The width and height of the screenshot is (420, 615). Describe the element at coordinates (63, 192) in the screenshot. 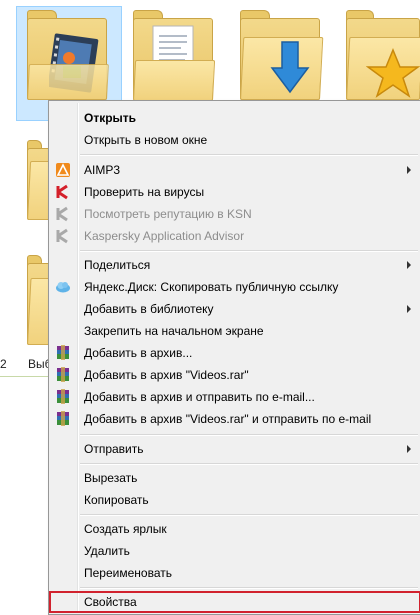

I see `kaspersky-icon` at that location.